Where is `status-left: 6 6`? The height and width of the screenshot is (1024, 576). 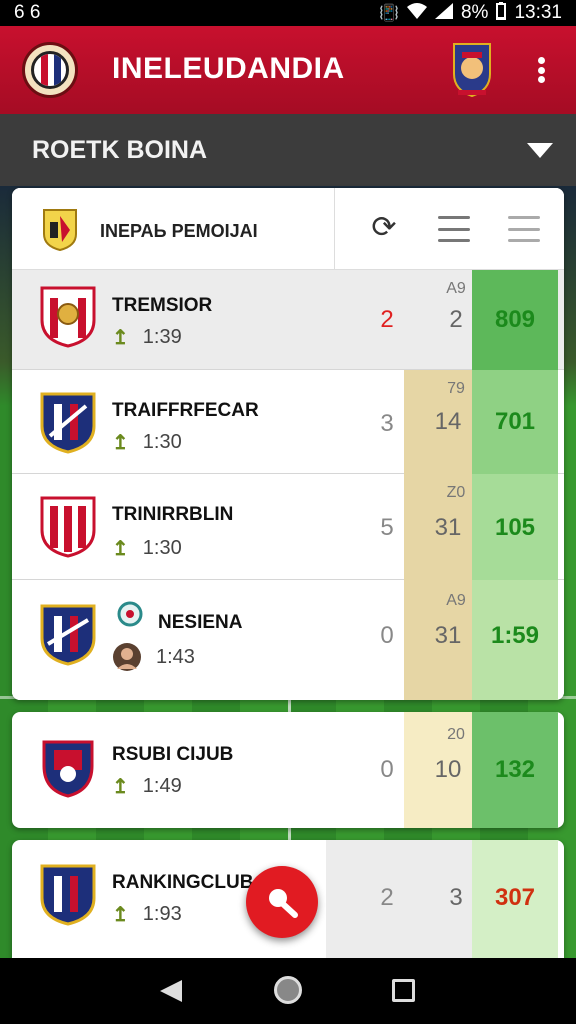 status-left: 6 6 is located at coordinates (27, 12).